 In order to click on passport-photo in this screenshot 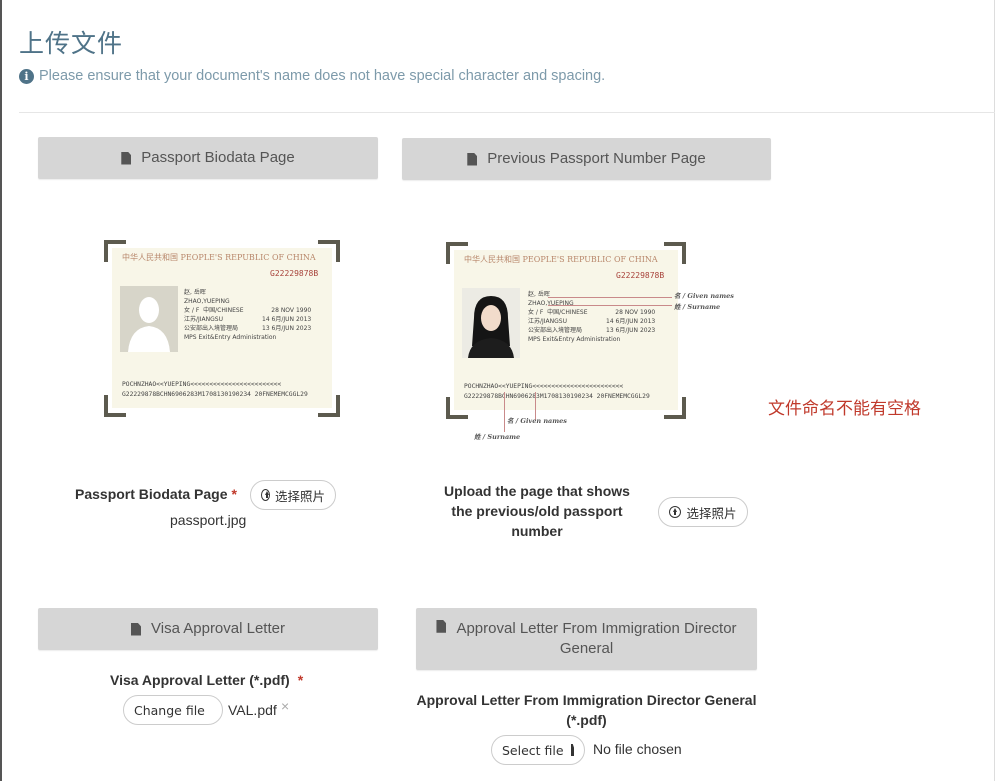, I will do `click(491, 323)`.